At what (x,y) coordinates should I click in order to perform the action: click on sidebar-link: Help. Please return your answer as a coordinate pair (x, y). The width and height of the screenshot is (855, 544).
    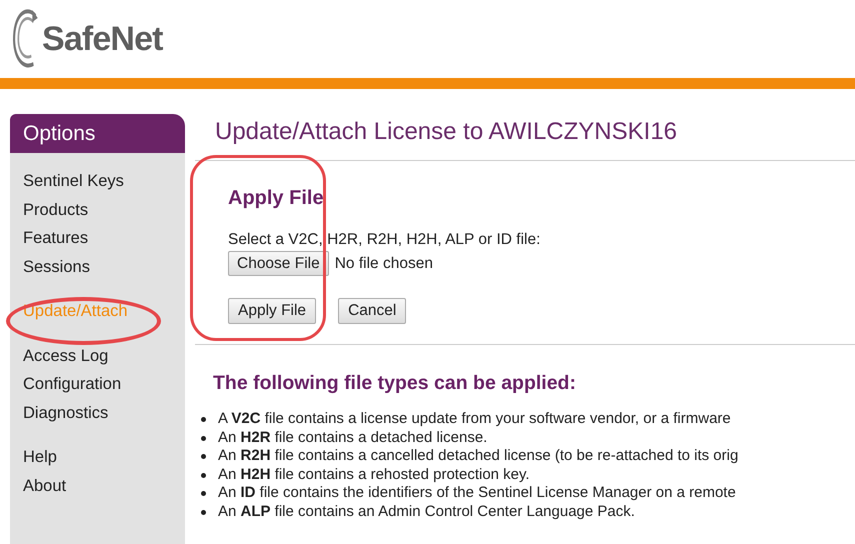
    Looking at the image, I should click on (40, 457).